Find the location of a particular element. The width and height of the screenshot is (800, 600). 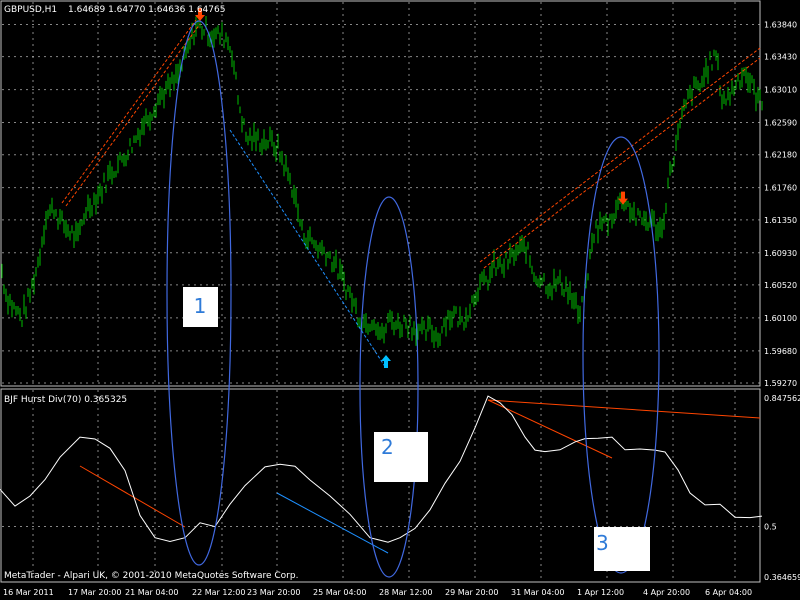

time-axis-tick-label: 4 Apr 20:00 is located at coordinates (666, 592).